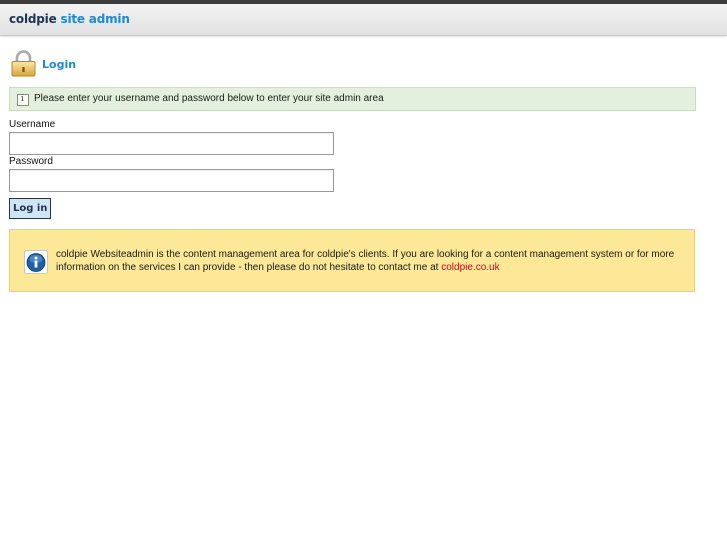  I want to click on contact-link: coldpie.co.uk, so click(470, 267).